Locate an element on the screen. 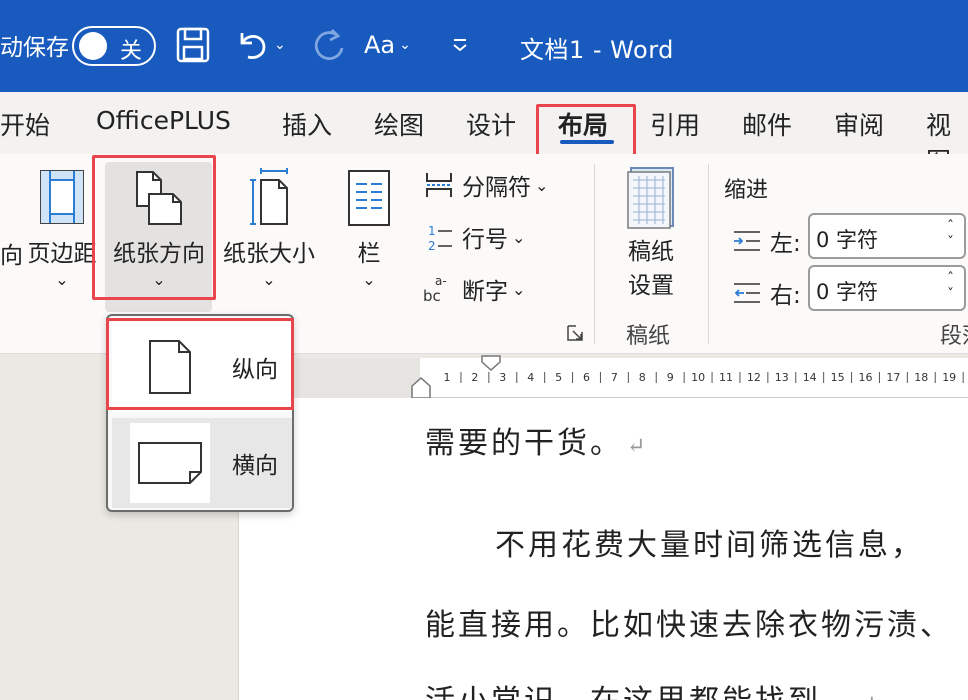 Image resolution: width=968 pixels, height=700 pixels. hyphenation-icon: a-bc is located at coordinates (439, 289).